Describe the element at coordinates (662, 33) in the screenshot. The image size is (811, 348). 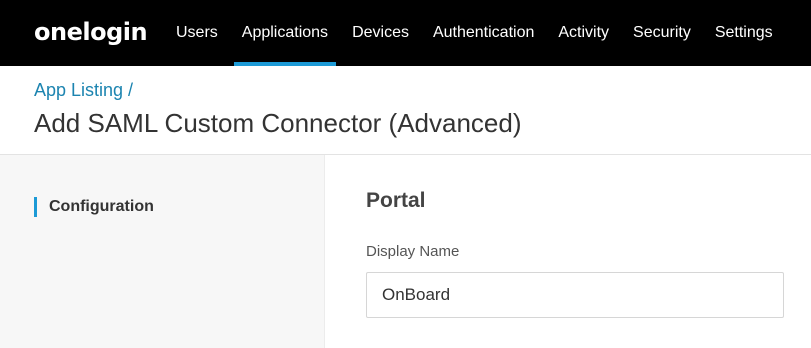
I see `nav-item-security: Security` at that location.